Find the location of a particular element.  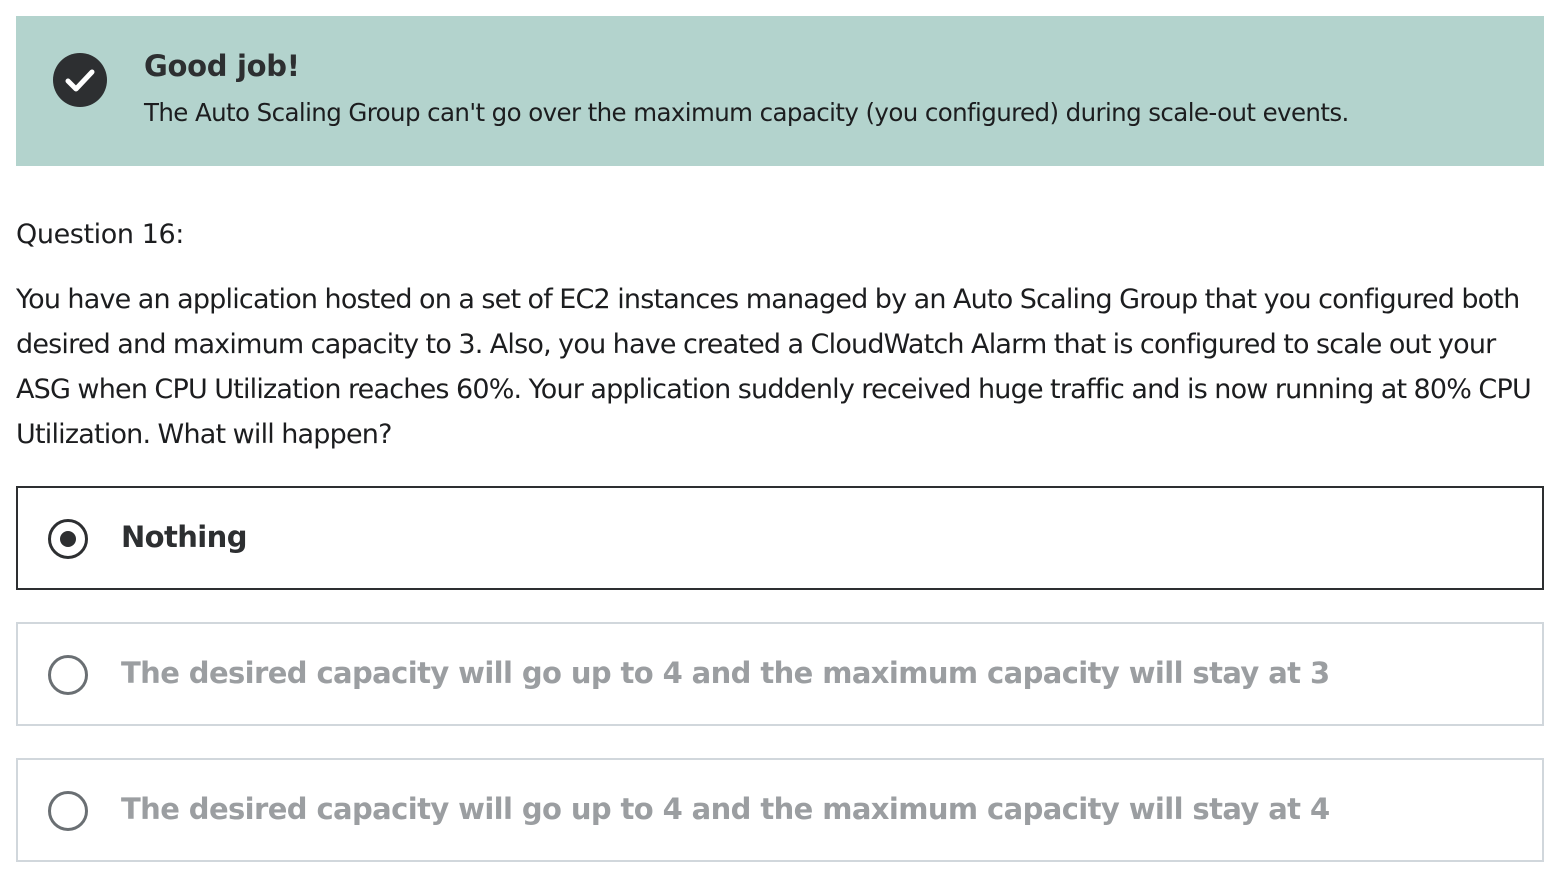

answer-option-1: Nothing is located at coordinates (780, 538).